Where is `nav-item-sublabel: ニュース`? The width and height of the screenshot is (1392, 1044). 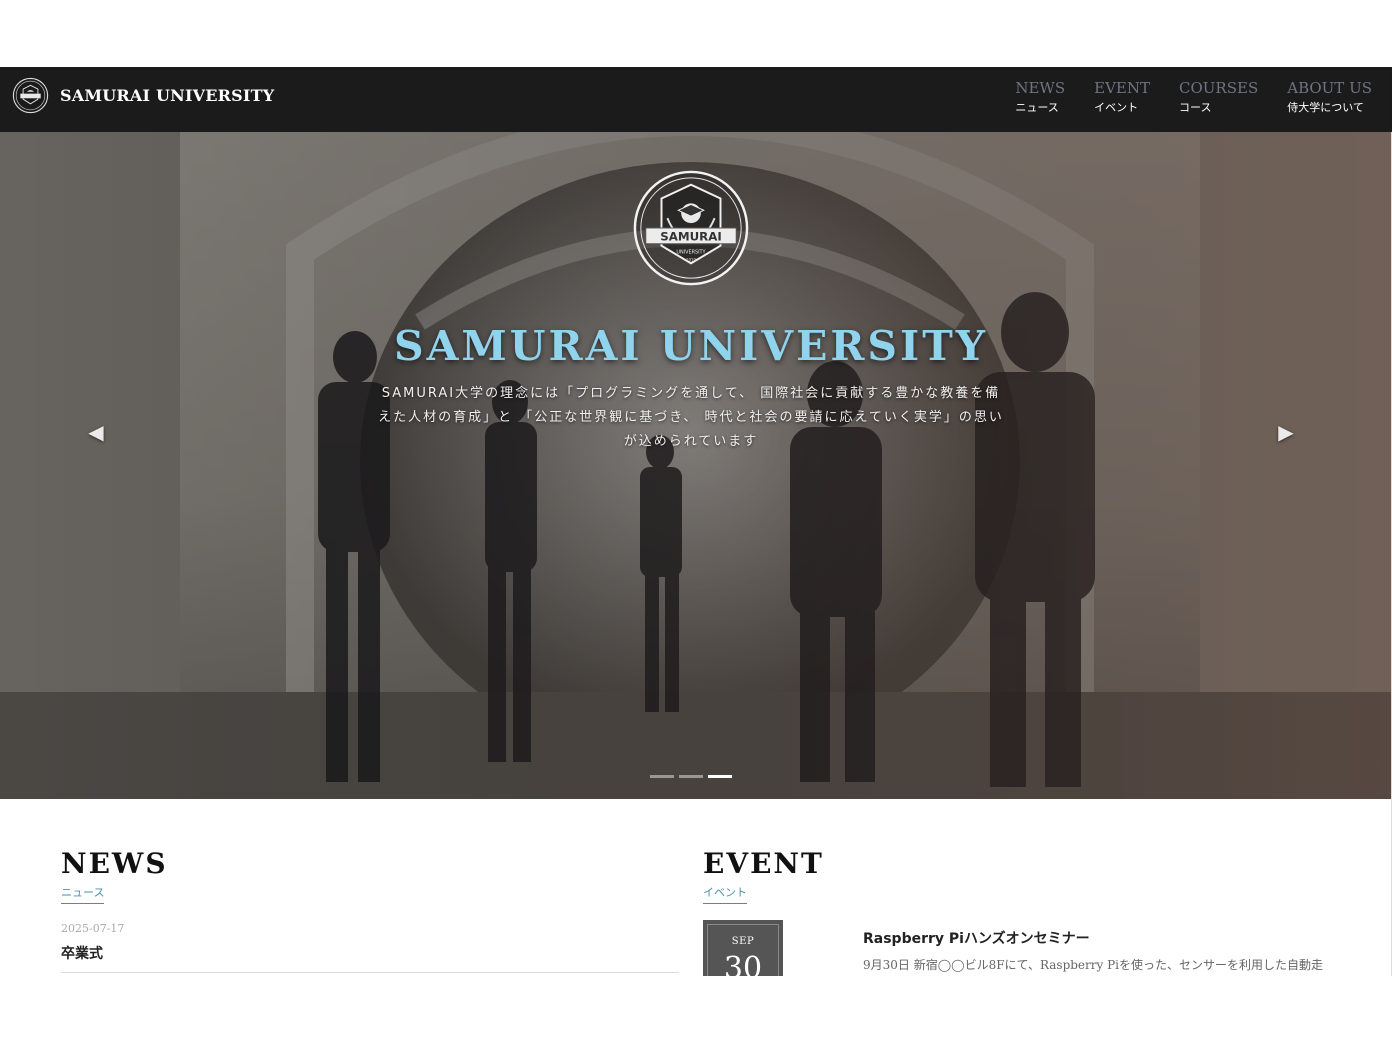
nav-item-sublabel: ニュース is located at coordinates (1037, 107).